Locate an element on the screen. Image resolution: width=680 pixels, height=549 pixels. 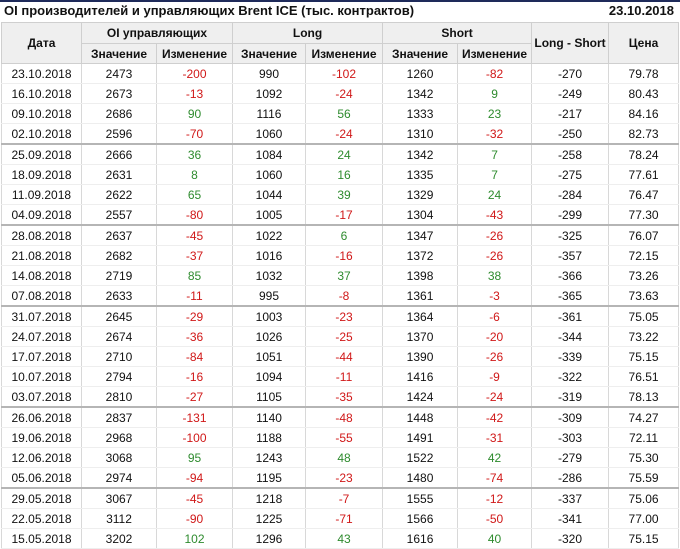
short-change-cell: -50 is located at coordinates (495, 518).